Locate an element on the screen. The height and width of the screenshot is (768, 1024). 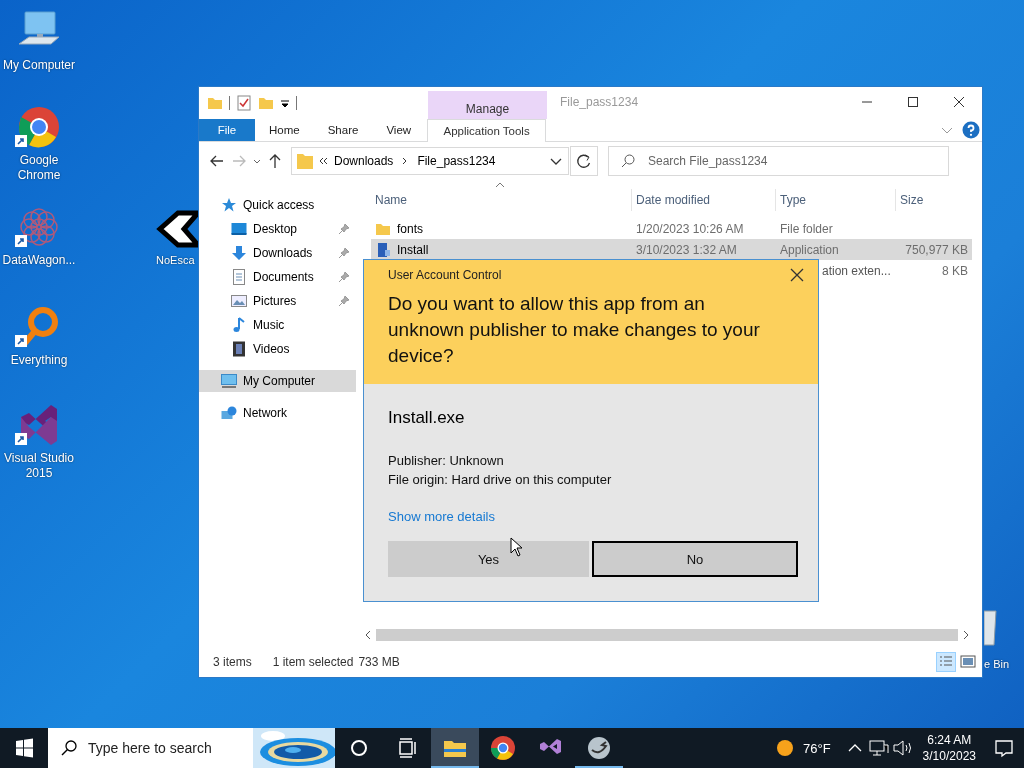
column-header: Date modified is located at coordinates (704, 200).